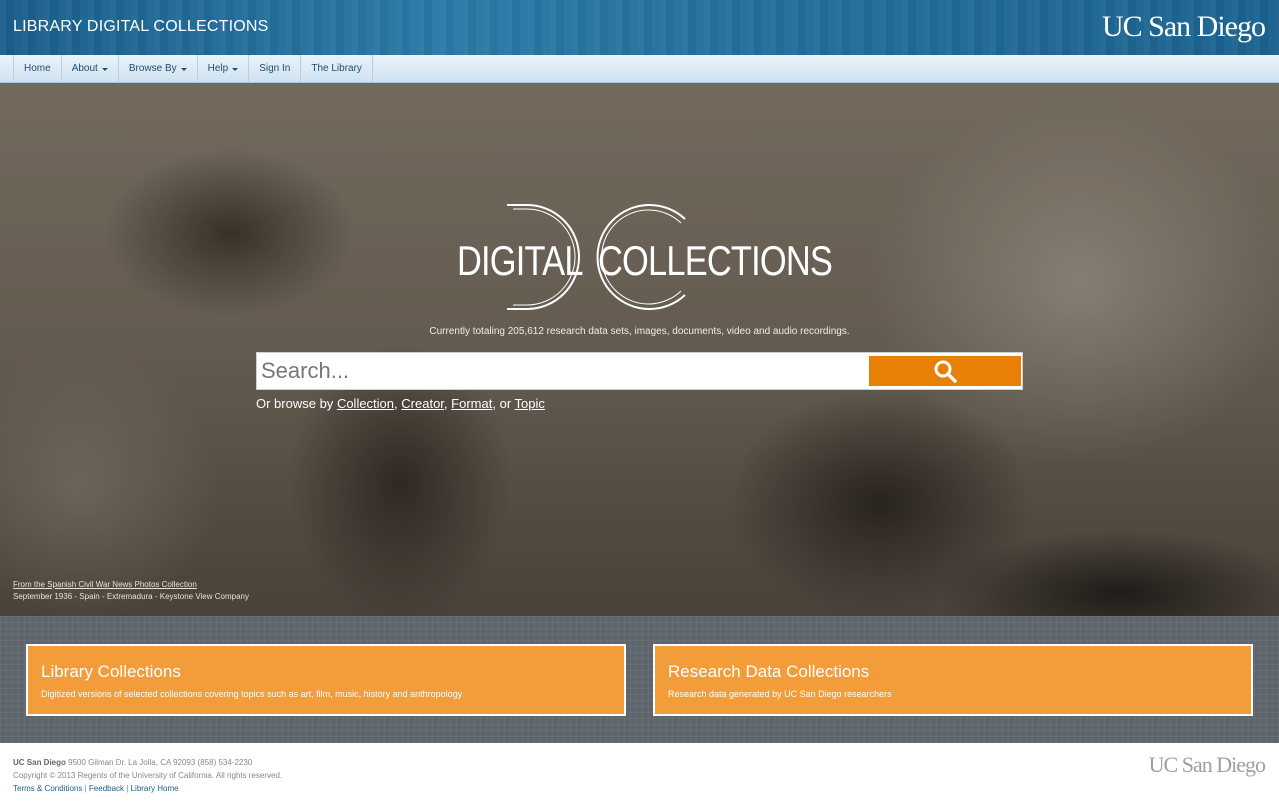 Image resolution: width=1279 pixels, height=809 pixels. I want to click on nav-home-label: Home, so click(37, 68).